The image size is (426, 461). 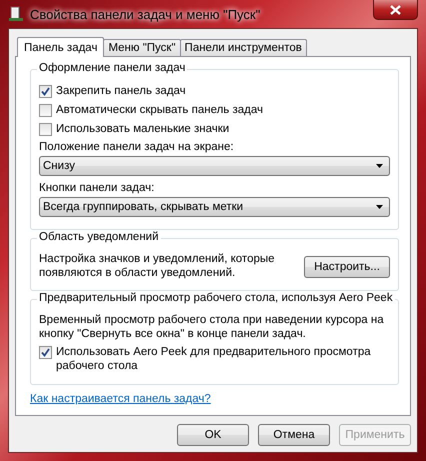 I want to click on tab: Панель задач, so click(x=60, y=47).